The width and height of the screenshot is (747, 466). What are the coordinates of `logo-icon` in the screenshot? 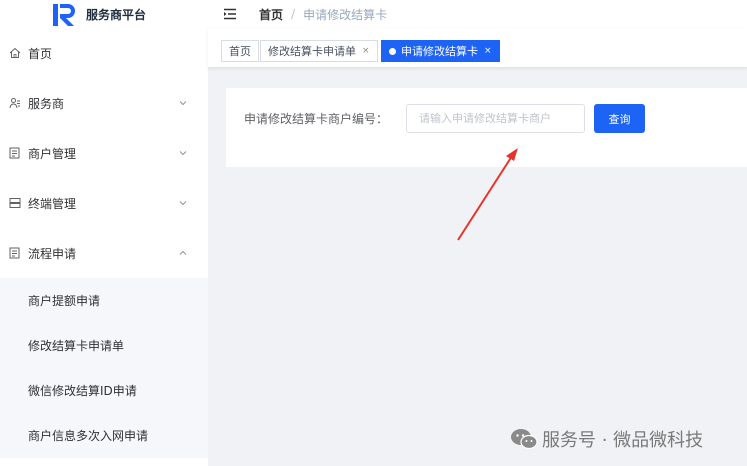 It's located at (64, 15).